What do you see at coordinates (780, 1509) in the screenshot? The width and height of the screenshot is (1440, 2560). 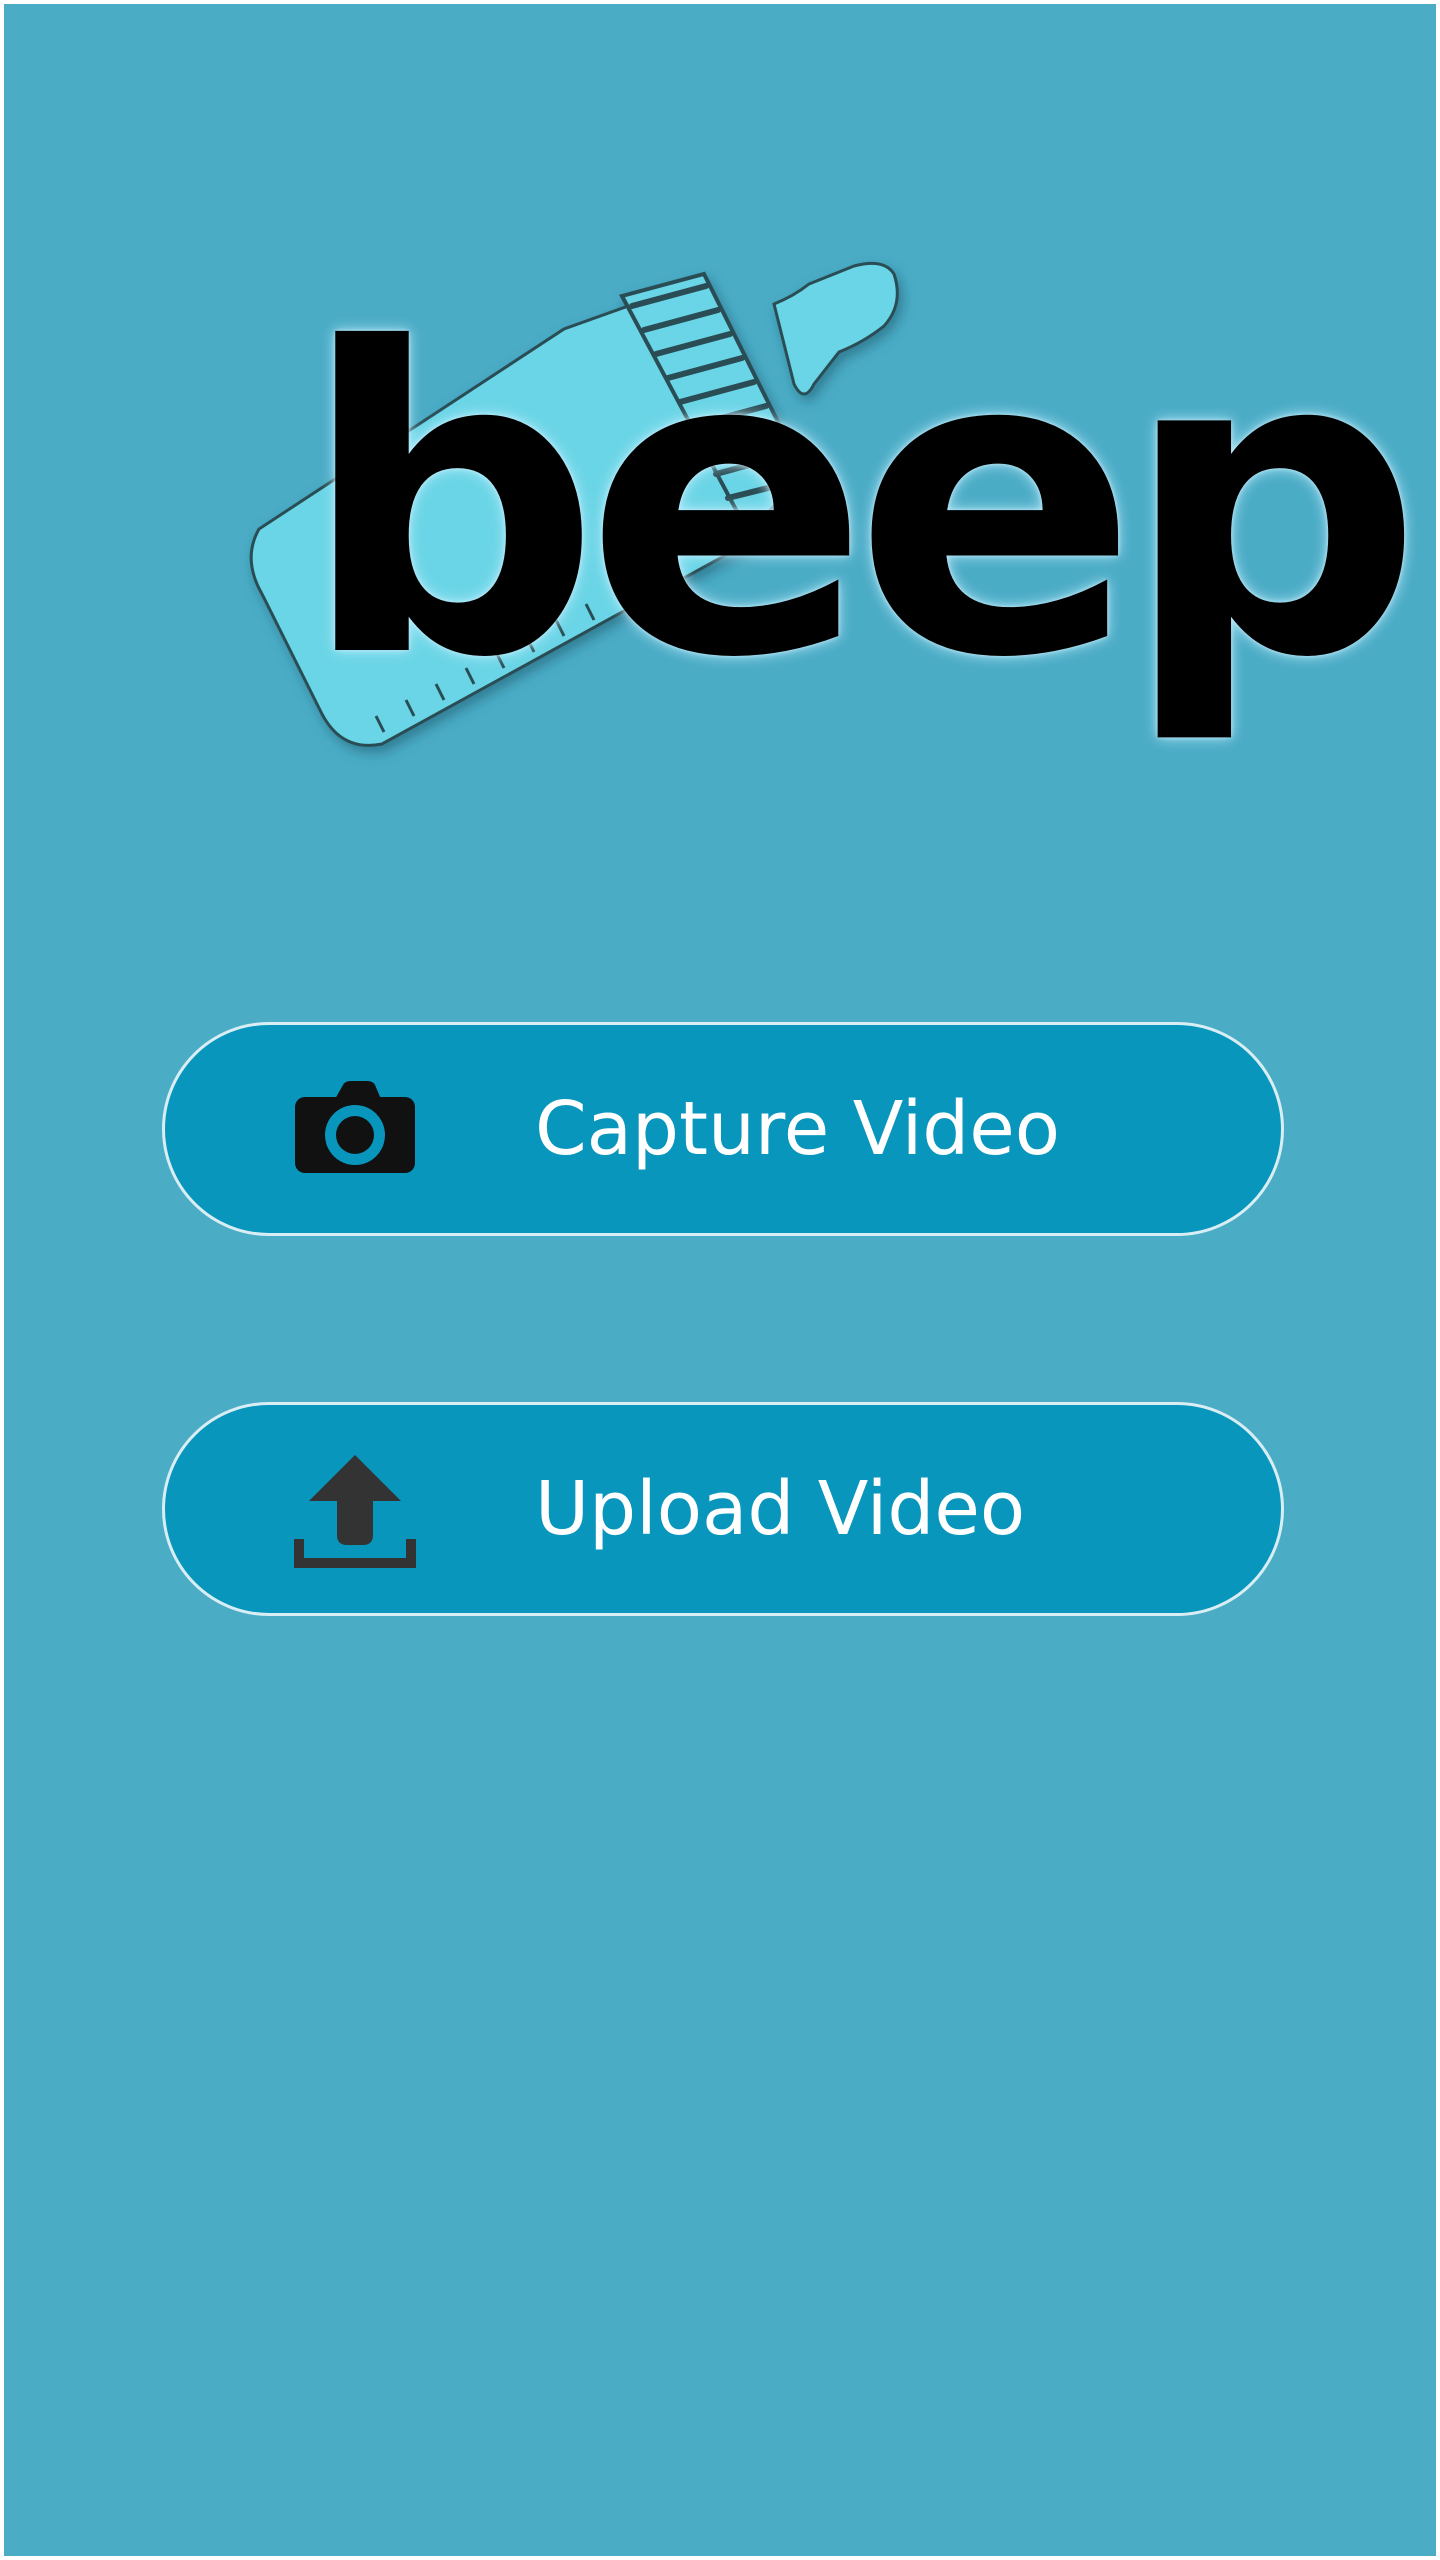 I see `upload-video-label: Upload Video` at bounding box center [780, 1509].